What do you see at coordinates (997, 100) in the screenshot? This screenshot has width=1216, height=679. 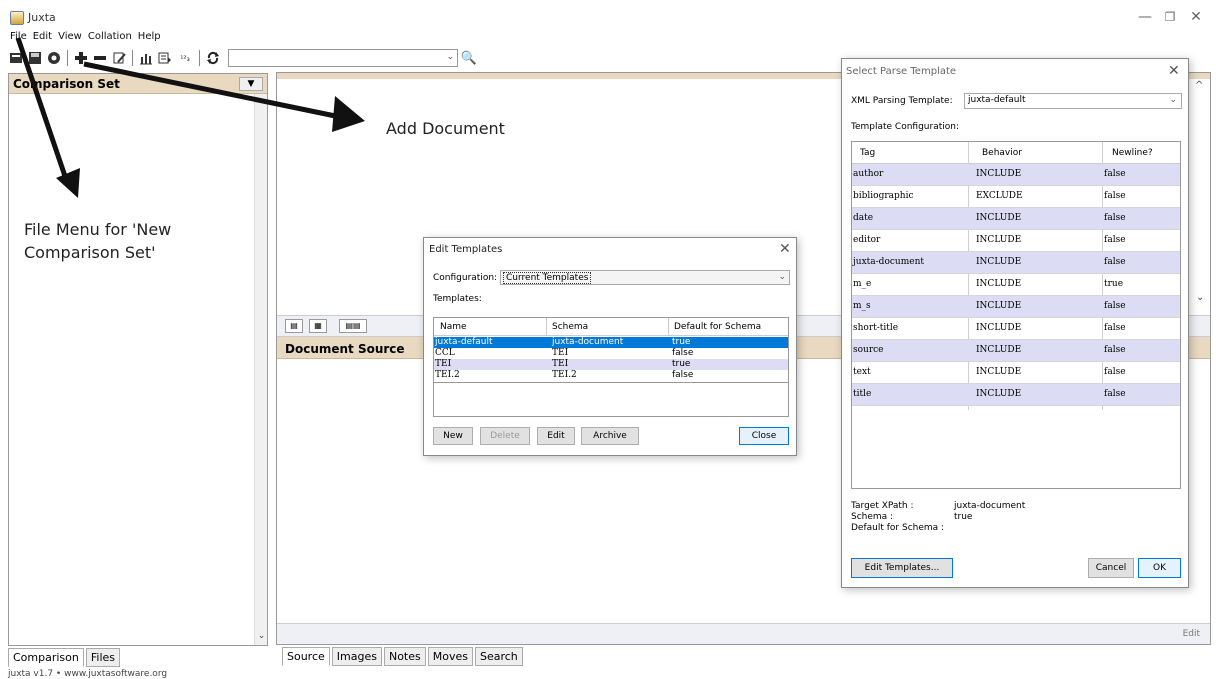 I see `xml-template-value: juxta-default` at bounding box center [997, 100].